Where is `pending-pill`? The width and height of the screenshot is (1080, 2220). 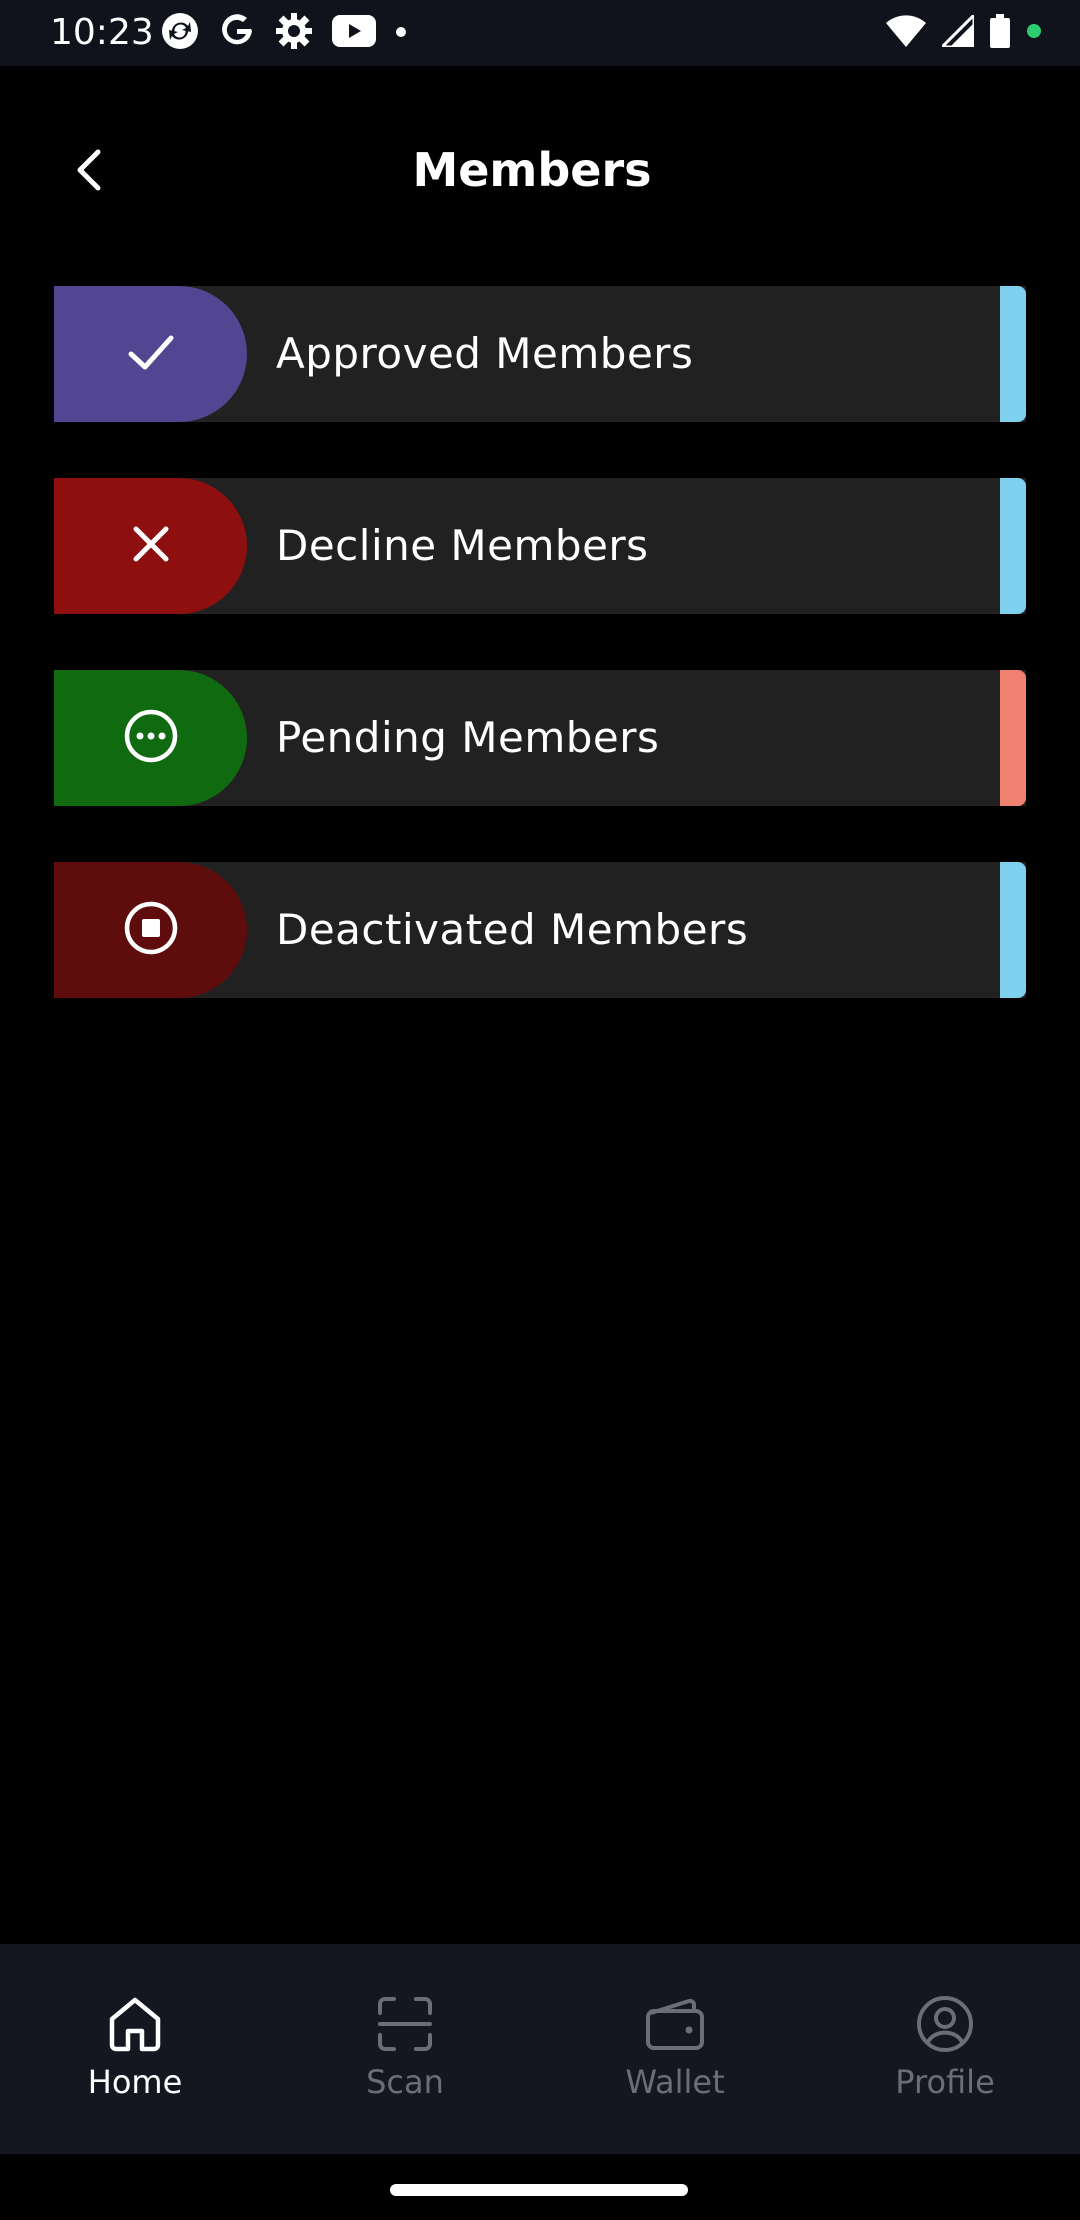 pending-pill is located at coordinates (150, 738).